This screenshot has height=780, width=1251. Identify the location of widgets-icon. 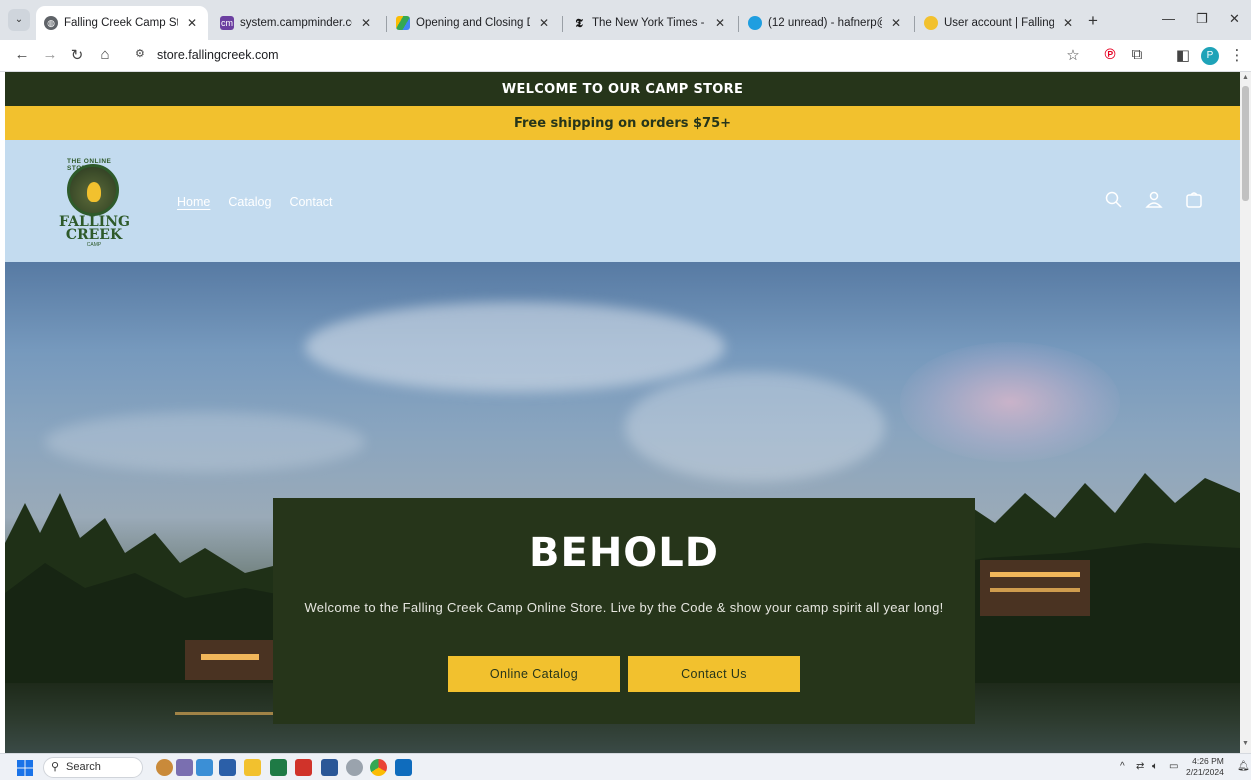
(164, 767).